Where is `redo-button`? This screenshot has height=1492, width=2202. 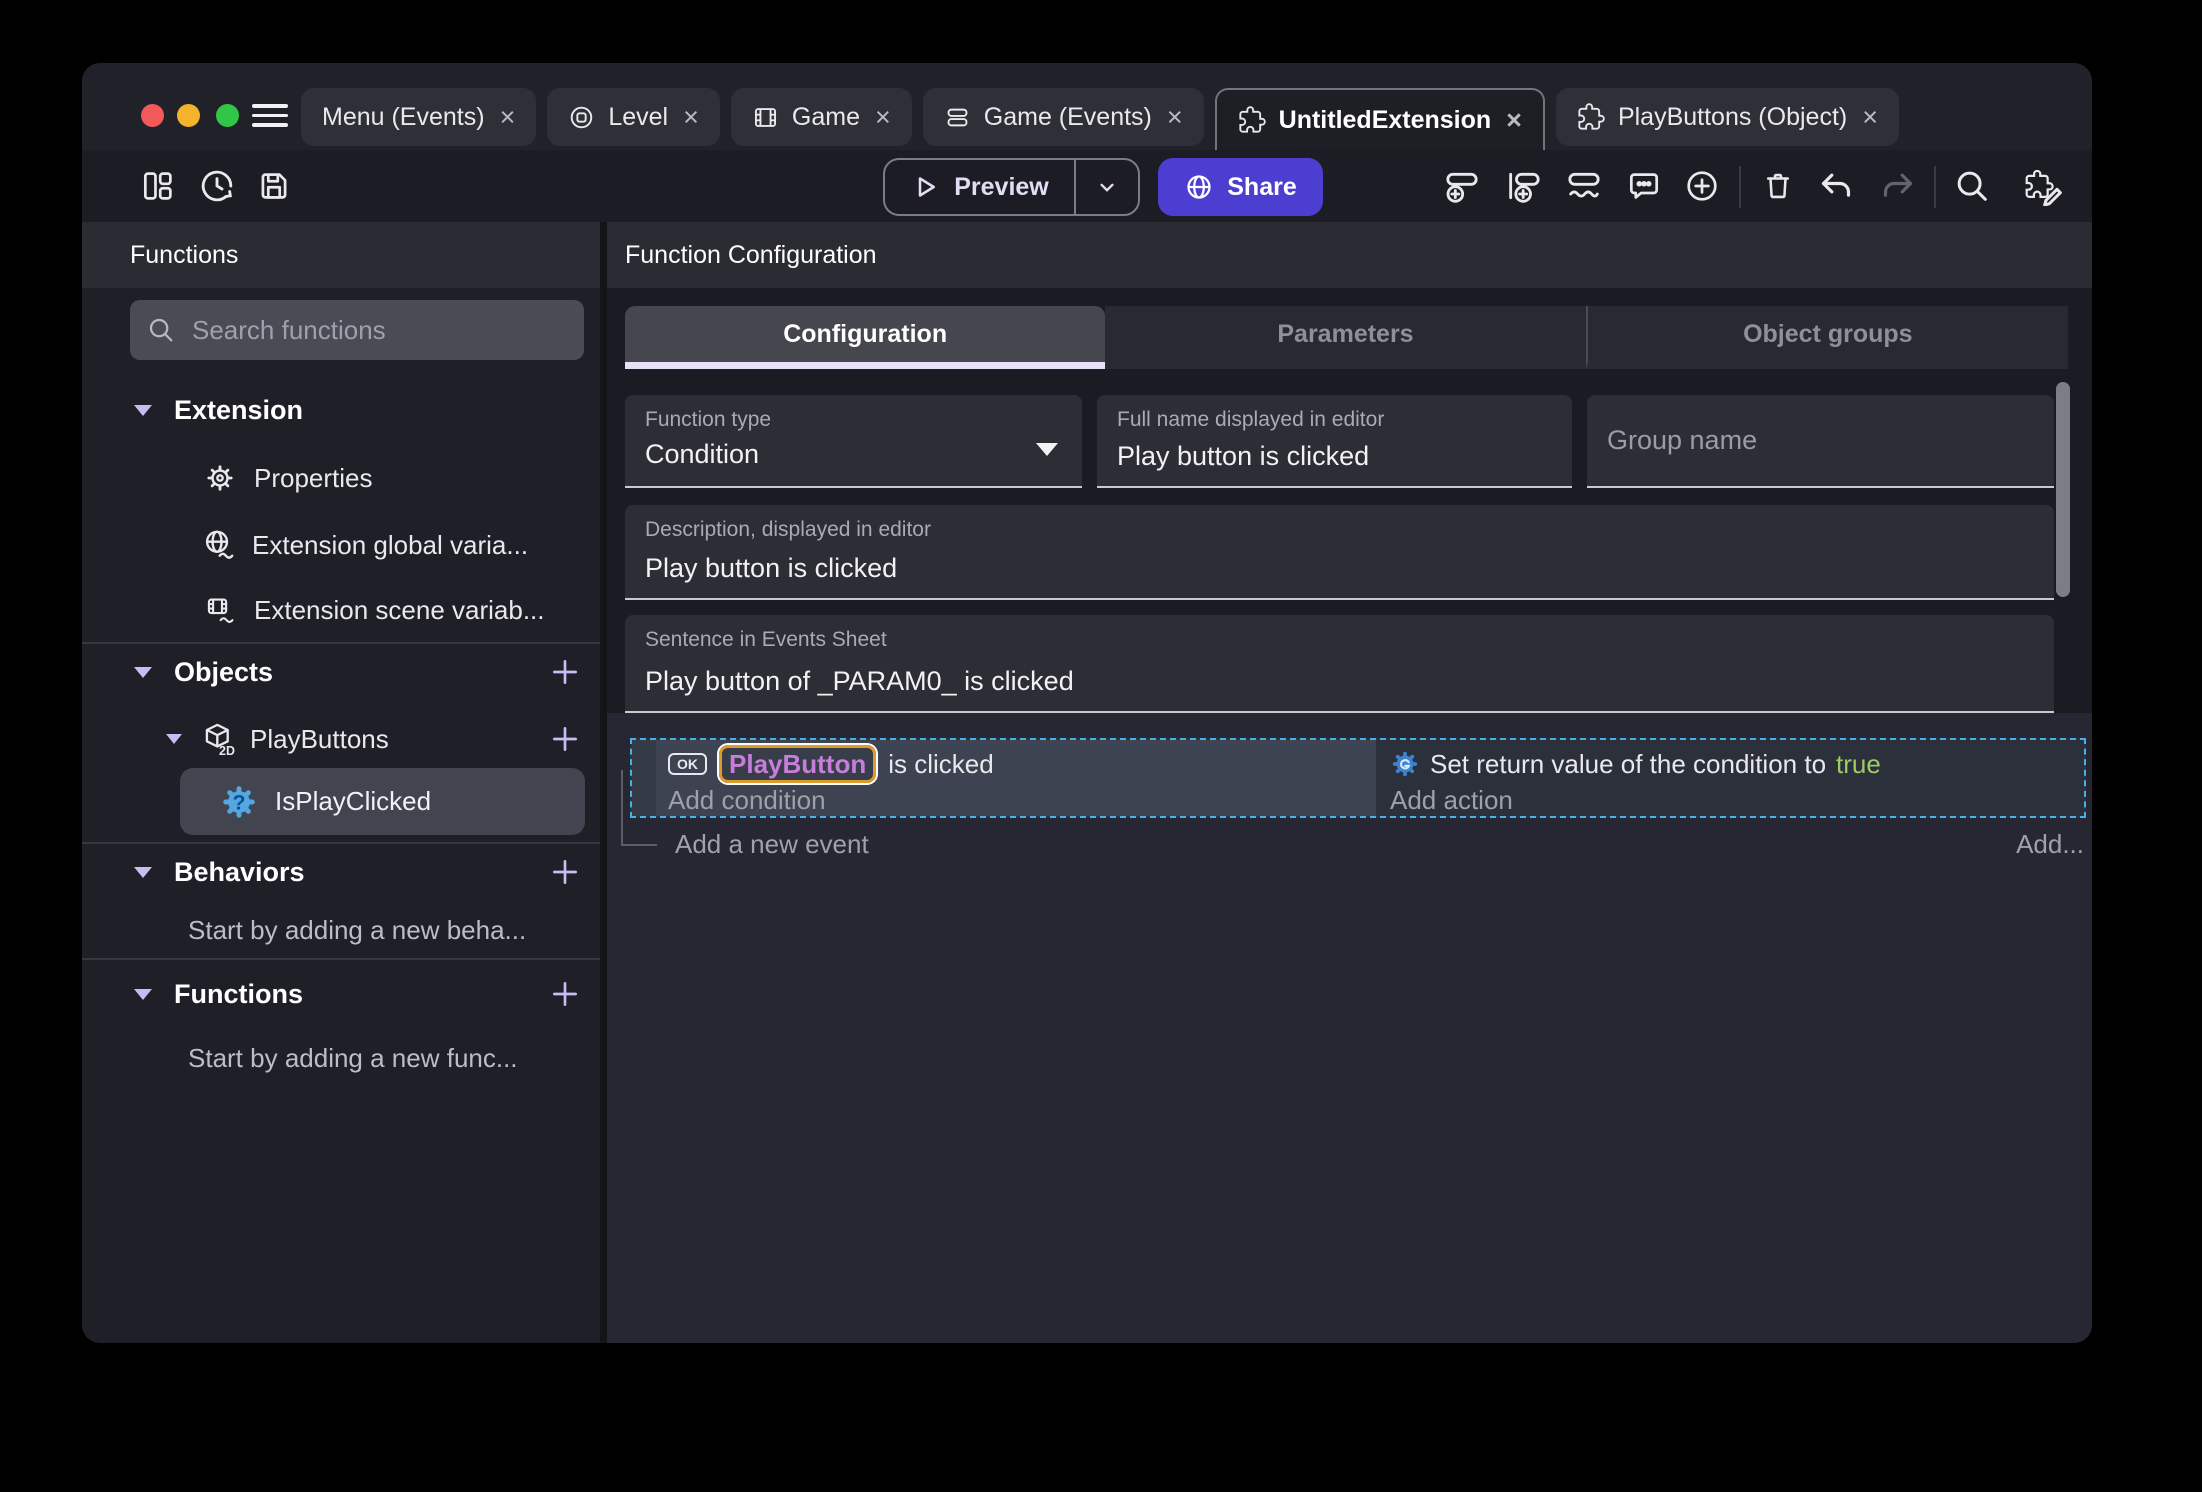
redo-button is located at coordinates (1898, 186).